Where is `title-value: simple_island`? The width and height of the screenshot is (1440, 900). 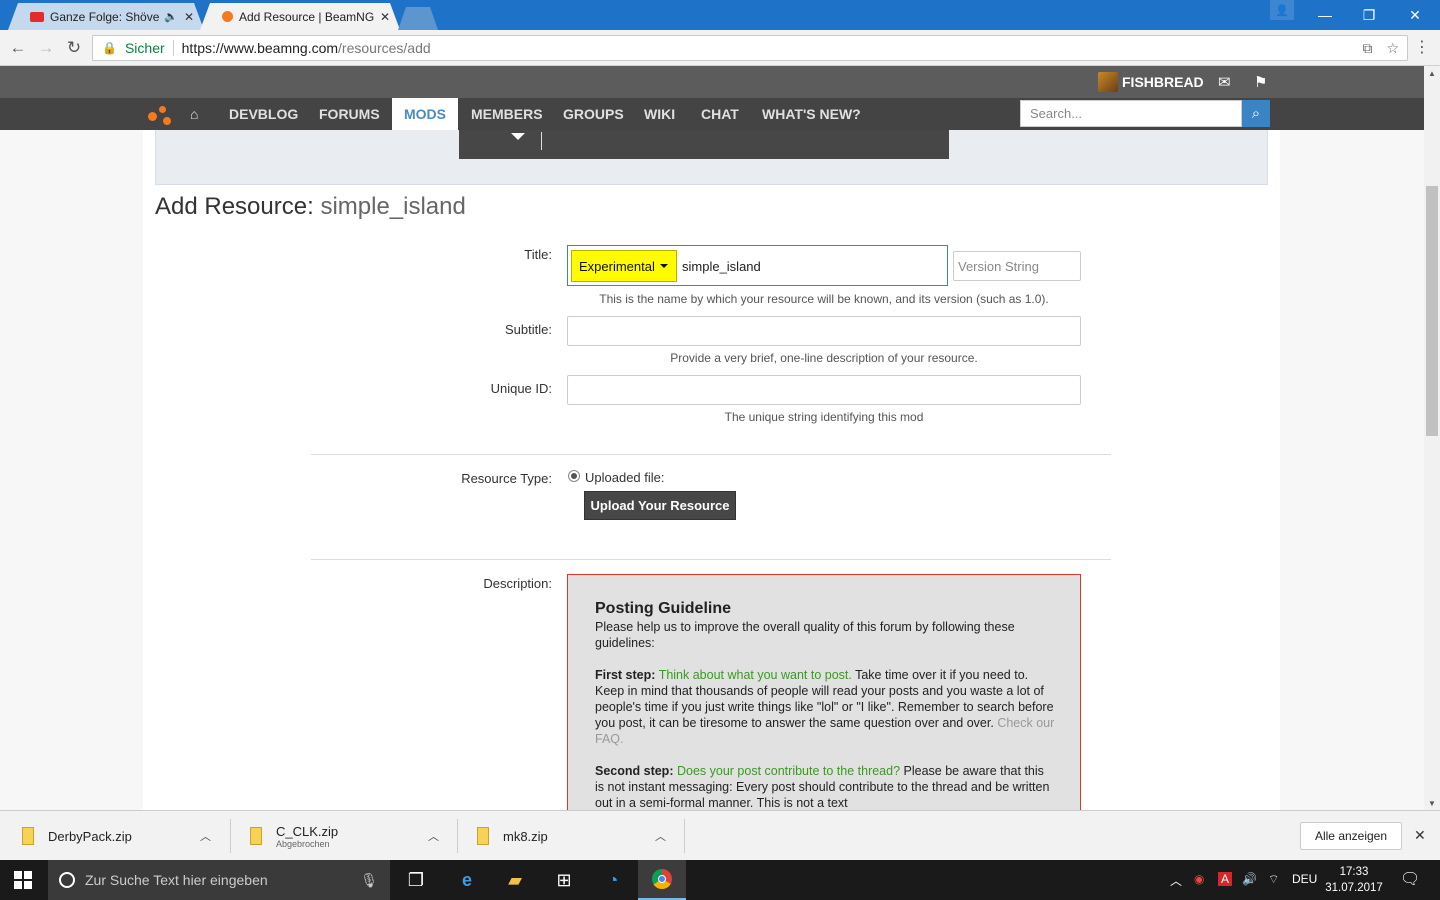 title-value: simple_island is located at coordinates (721, 266).